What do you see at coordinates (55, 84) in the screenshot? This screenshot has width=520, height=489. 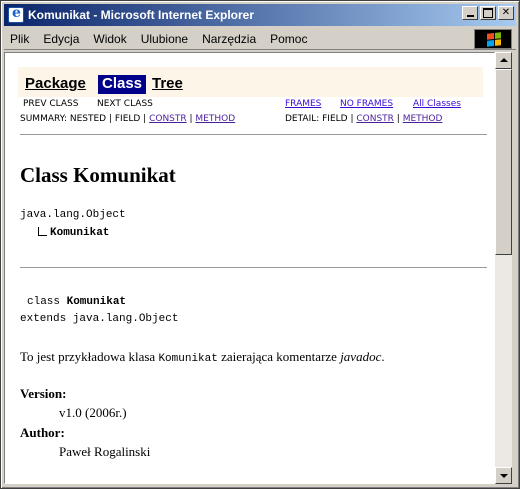 I see `nav-package-link: Package` at bounding box center [55, 84].